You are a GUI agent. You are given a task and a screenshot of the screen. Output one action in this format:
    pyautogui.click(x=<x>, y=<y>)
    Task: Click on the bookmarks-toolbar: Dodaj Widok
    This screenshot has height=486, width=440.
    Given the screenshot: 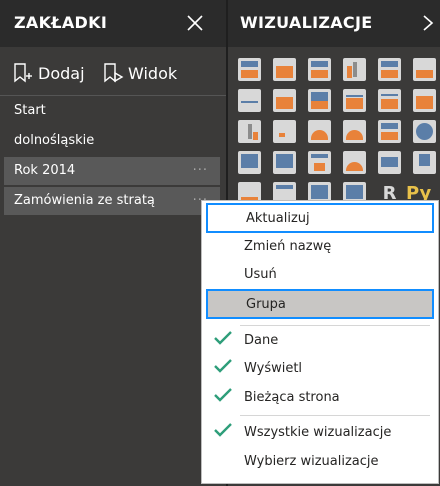 What is the action you would take?
    pyautogui.click(x=113, y=75)
    